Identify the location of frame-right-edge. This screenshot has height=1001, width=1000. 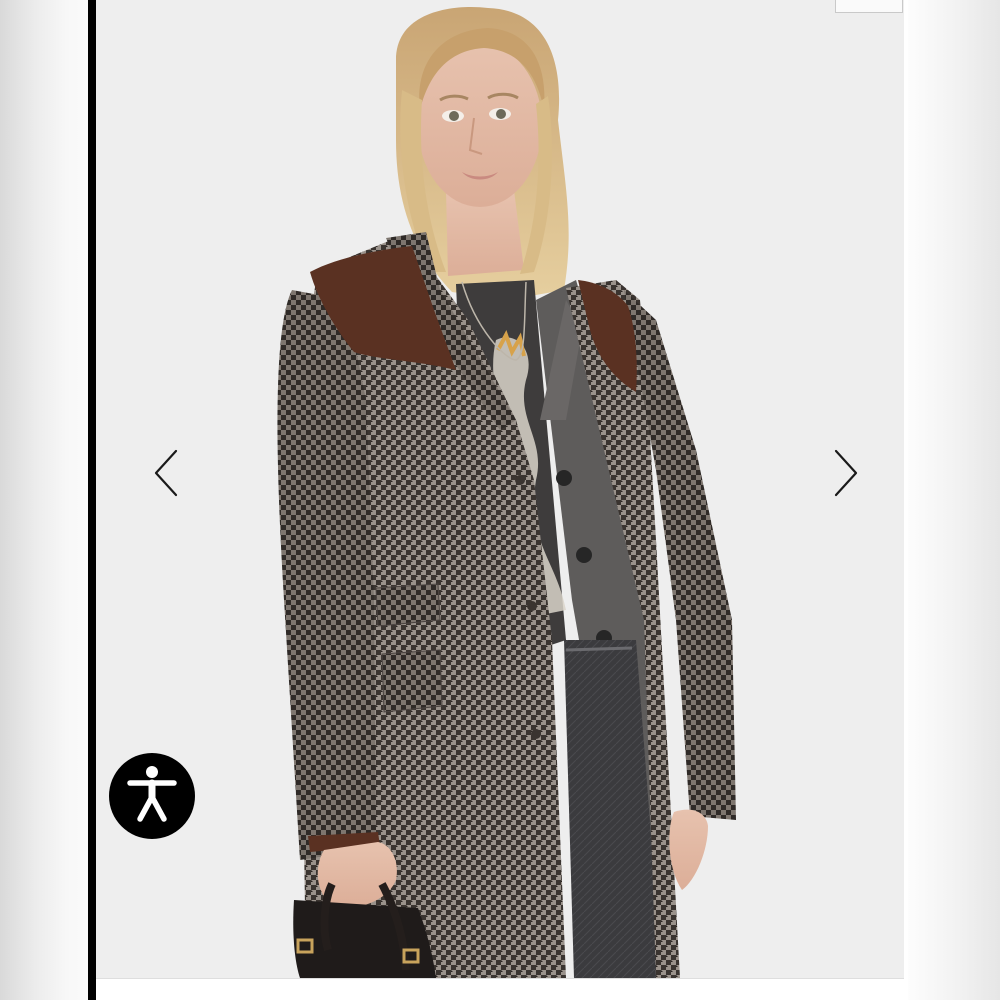
(906, 500).